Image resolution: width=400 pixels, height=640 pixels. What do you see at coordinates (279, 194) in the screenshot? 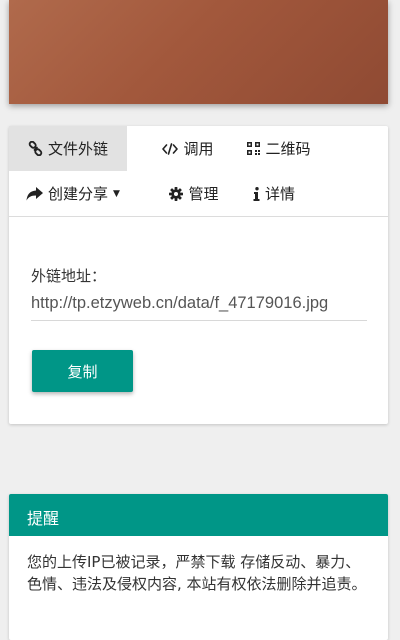
I see `tab-details-label: 详情` at bounding box center [279, 194].